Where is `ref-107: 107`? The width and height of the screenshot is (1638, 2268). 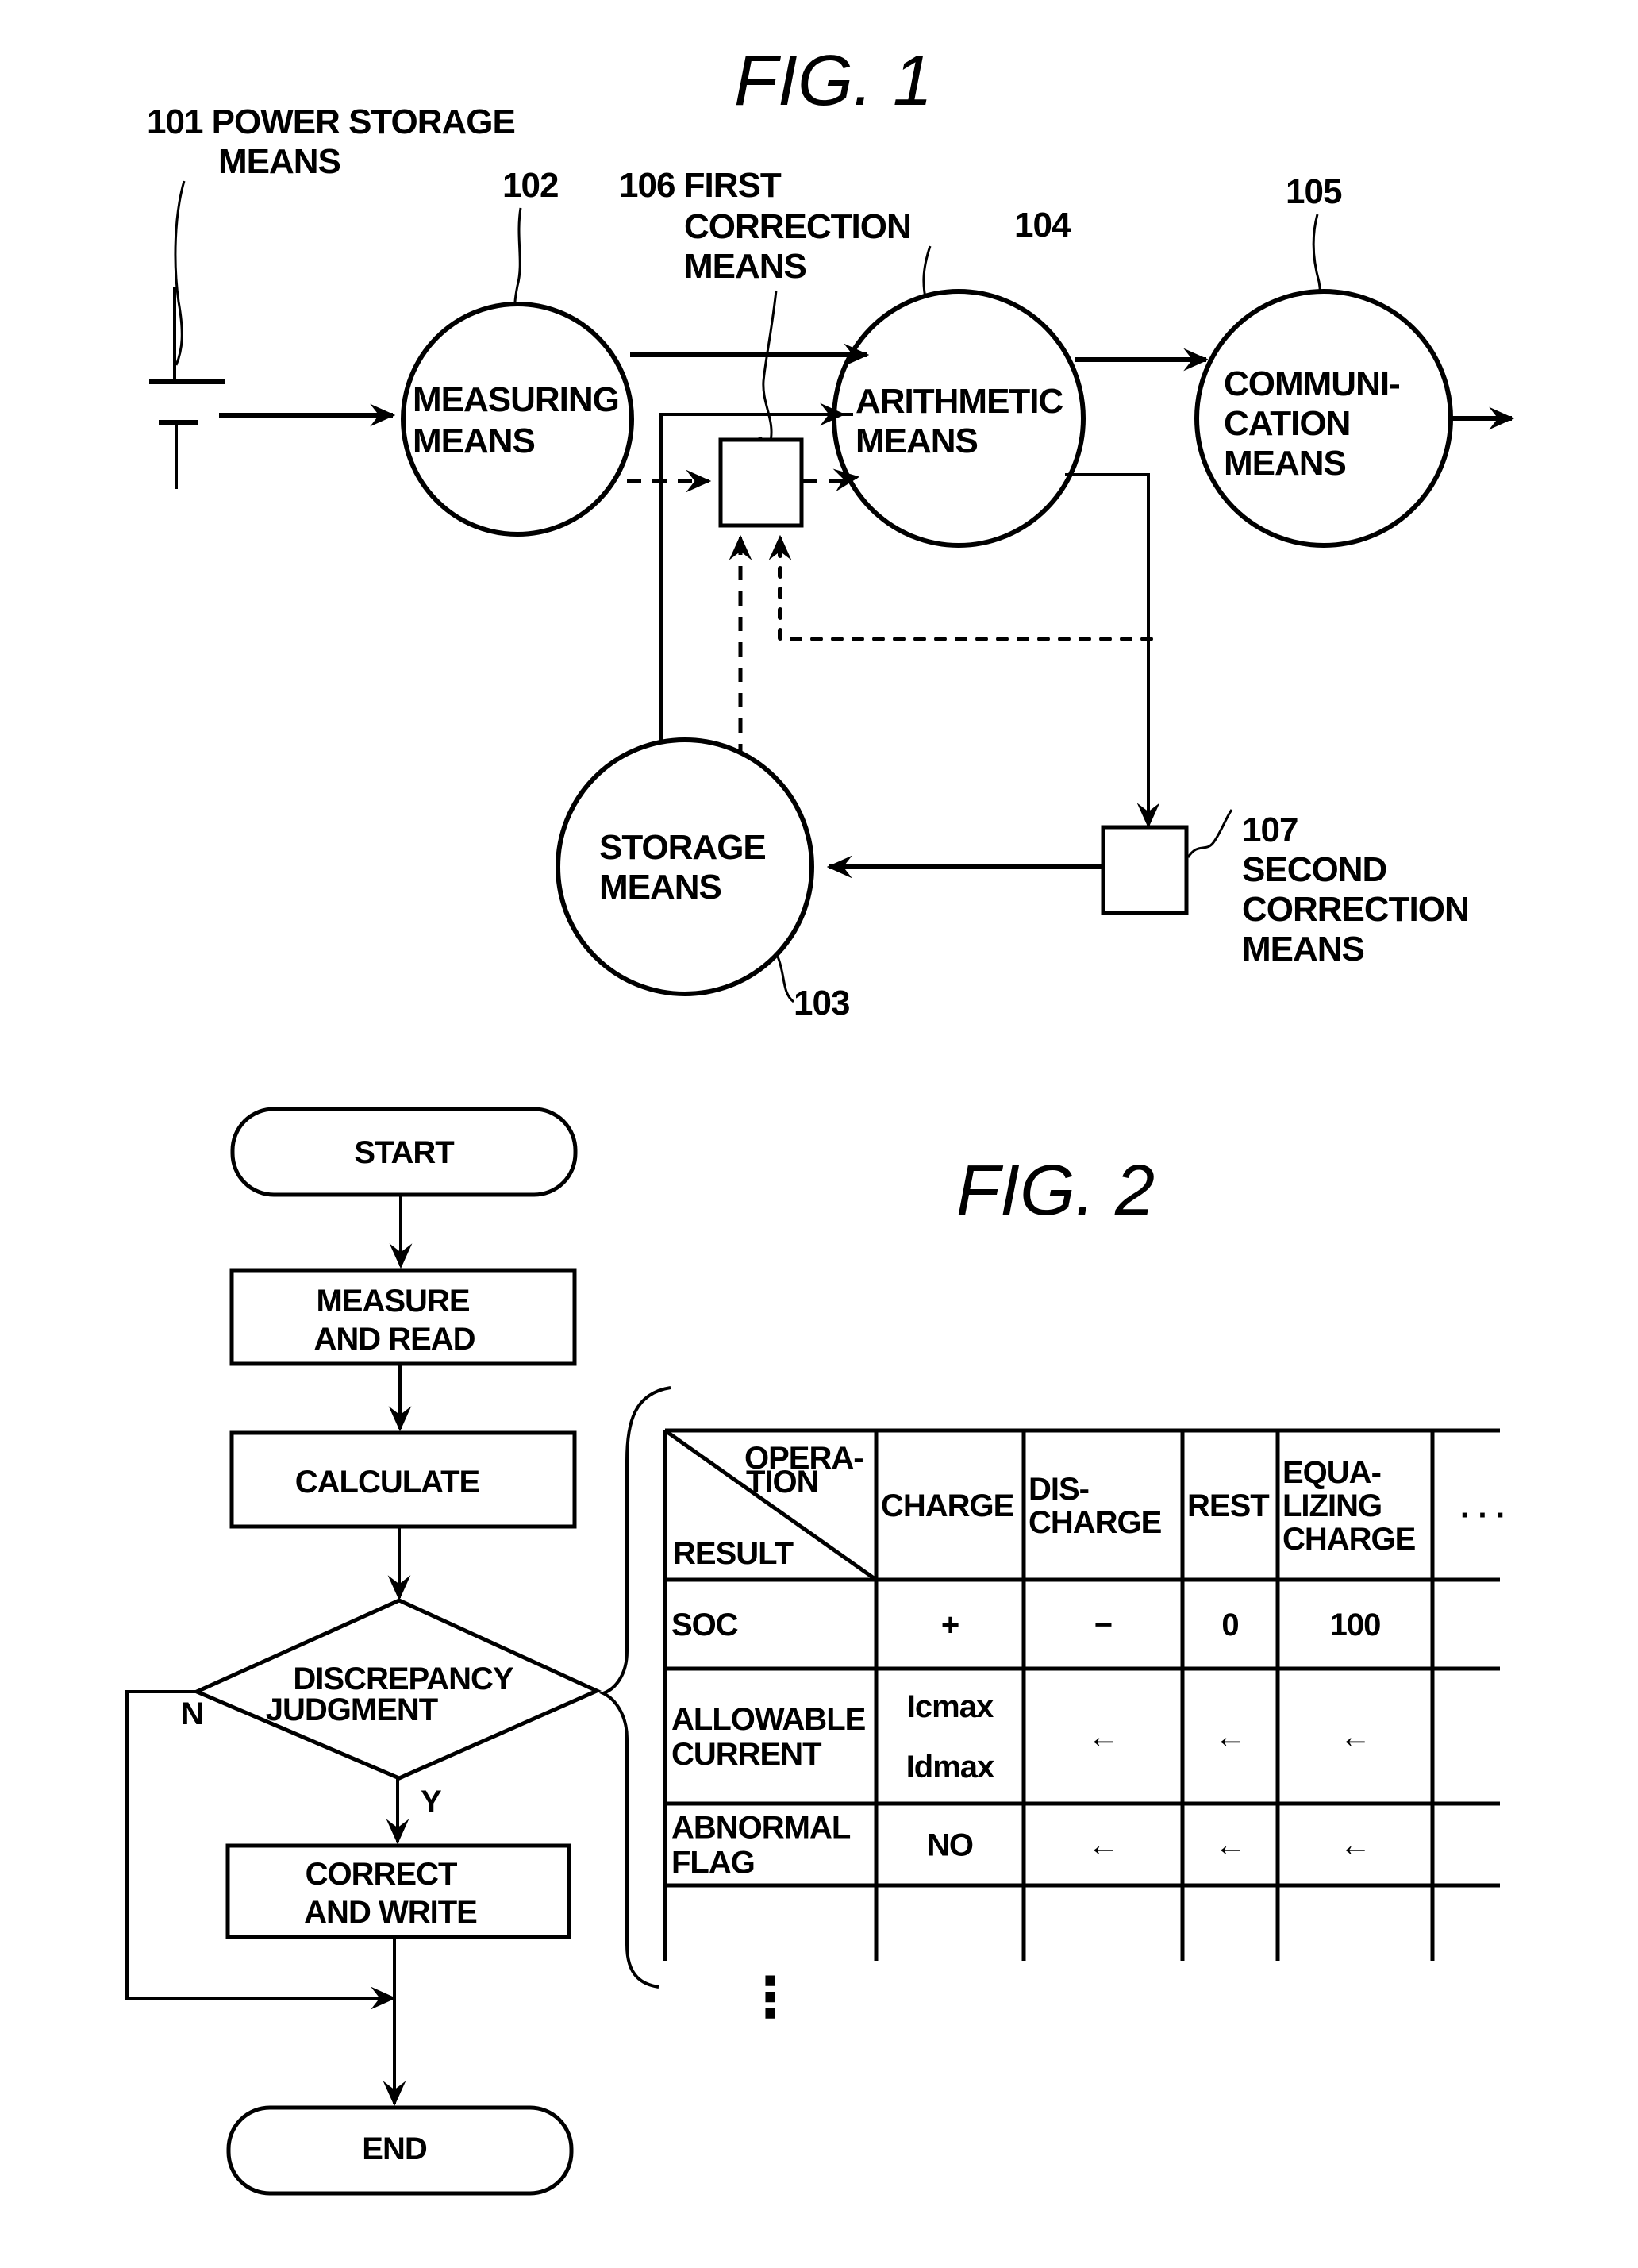
ref-107: 107 is located at coordinates (1270, 830).